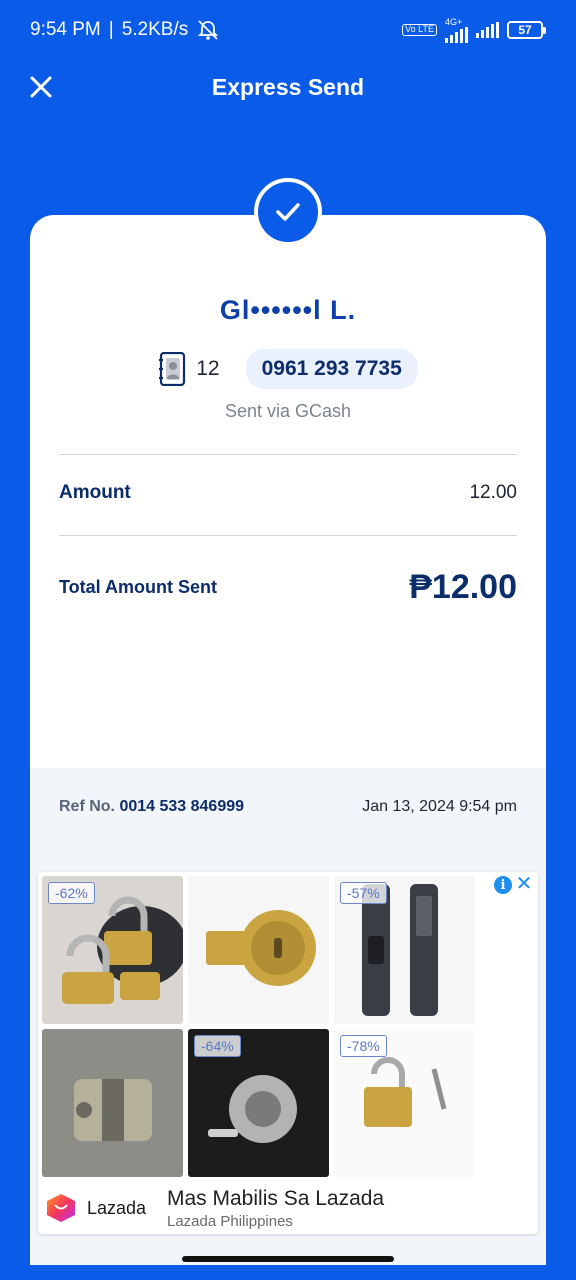 This screenshot has width=576, height=1280. What do you see at coordinates (456, 34) in the screenshot?
I see `signal-icon` at bounding box center [456, 34].